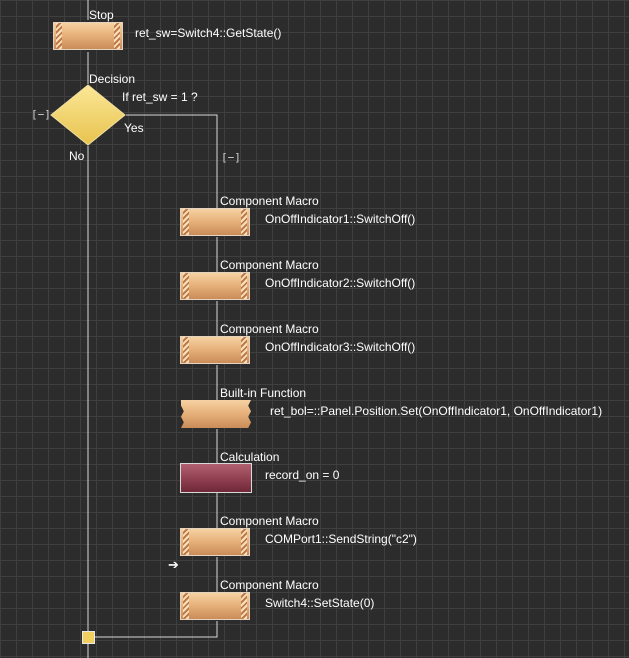 The height and width of the screenshot is (658, 629). Describe the element at coordinates (134, 128) in the screenshot. I see `decision-yes-label: Yes` at that location.